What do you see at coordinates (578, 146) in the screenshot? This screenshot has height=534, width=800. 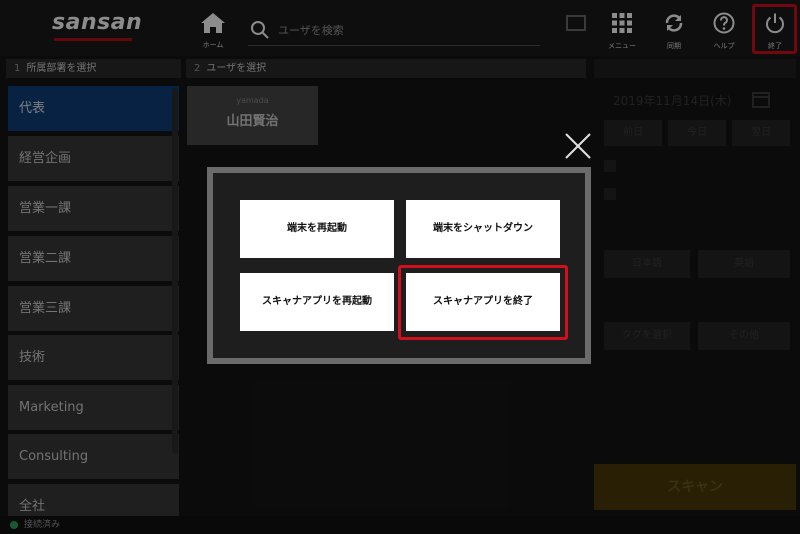 I see `close-icon` at bounding box center [578, 146].